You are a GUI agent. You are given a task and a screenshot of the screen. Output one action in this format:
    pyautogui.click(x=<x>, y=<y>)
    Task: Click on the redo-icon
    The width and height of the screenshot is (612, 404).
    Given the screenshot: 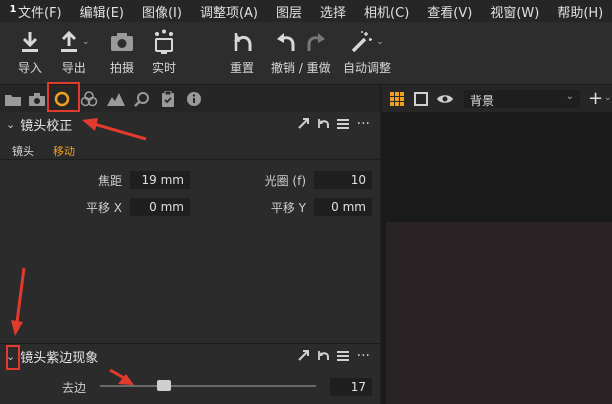 What is the action you would take?
    pyautogui.click(x=316, y=42)
    